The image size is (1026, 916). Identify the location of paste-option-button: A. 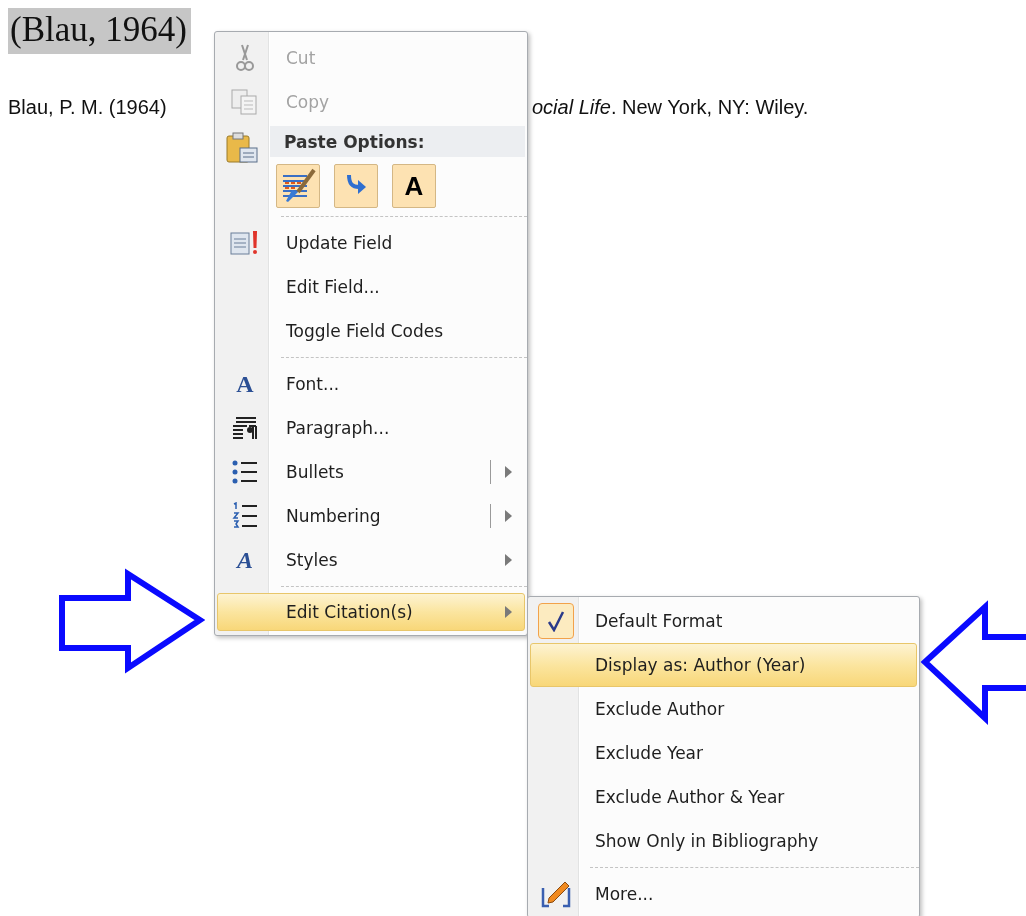
(414, 186).